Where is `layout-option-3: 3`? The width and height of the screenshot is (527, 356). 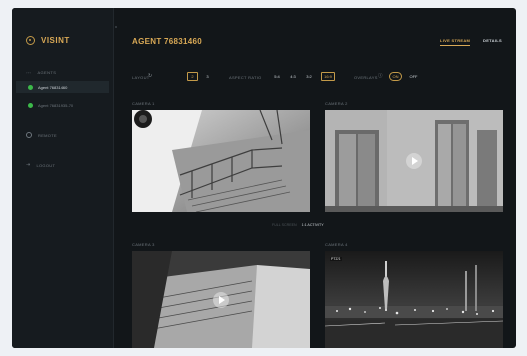
layout-option-3: 3 is located at coordinates (207, 76).